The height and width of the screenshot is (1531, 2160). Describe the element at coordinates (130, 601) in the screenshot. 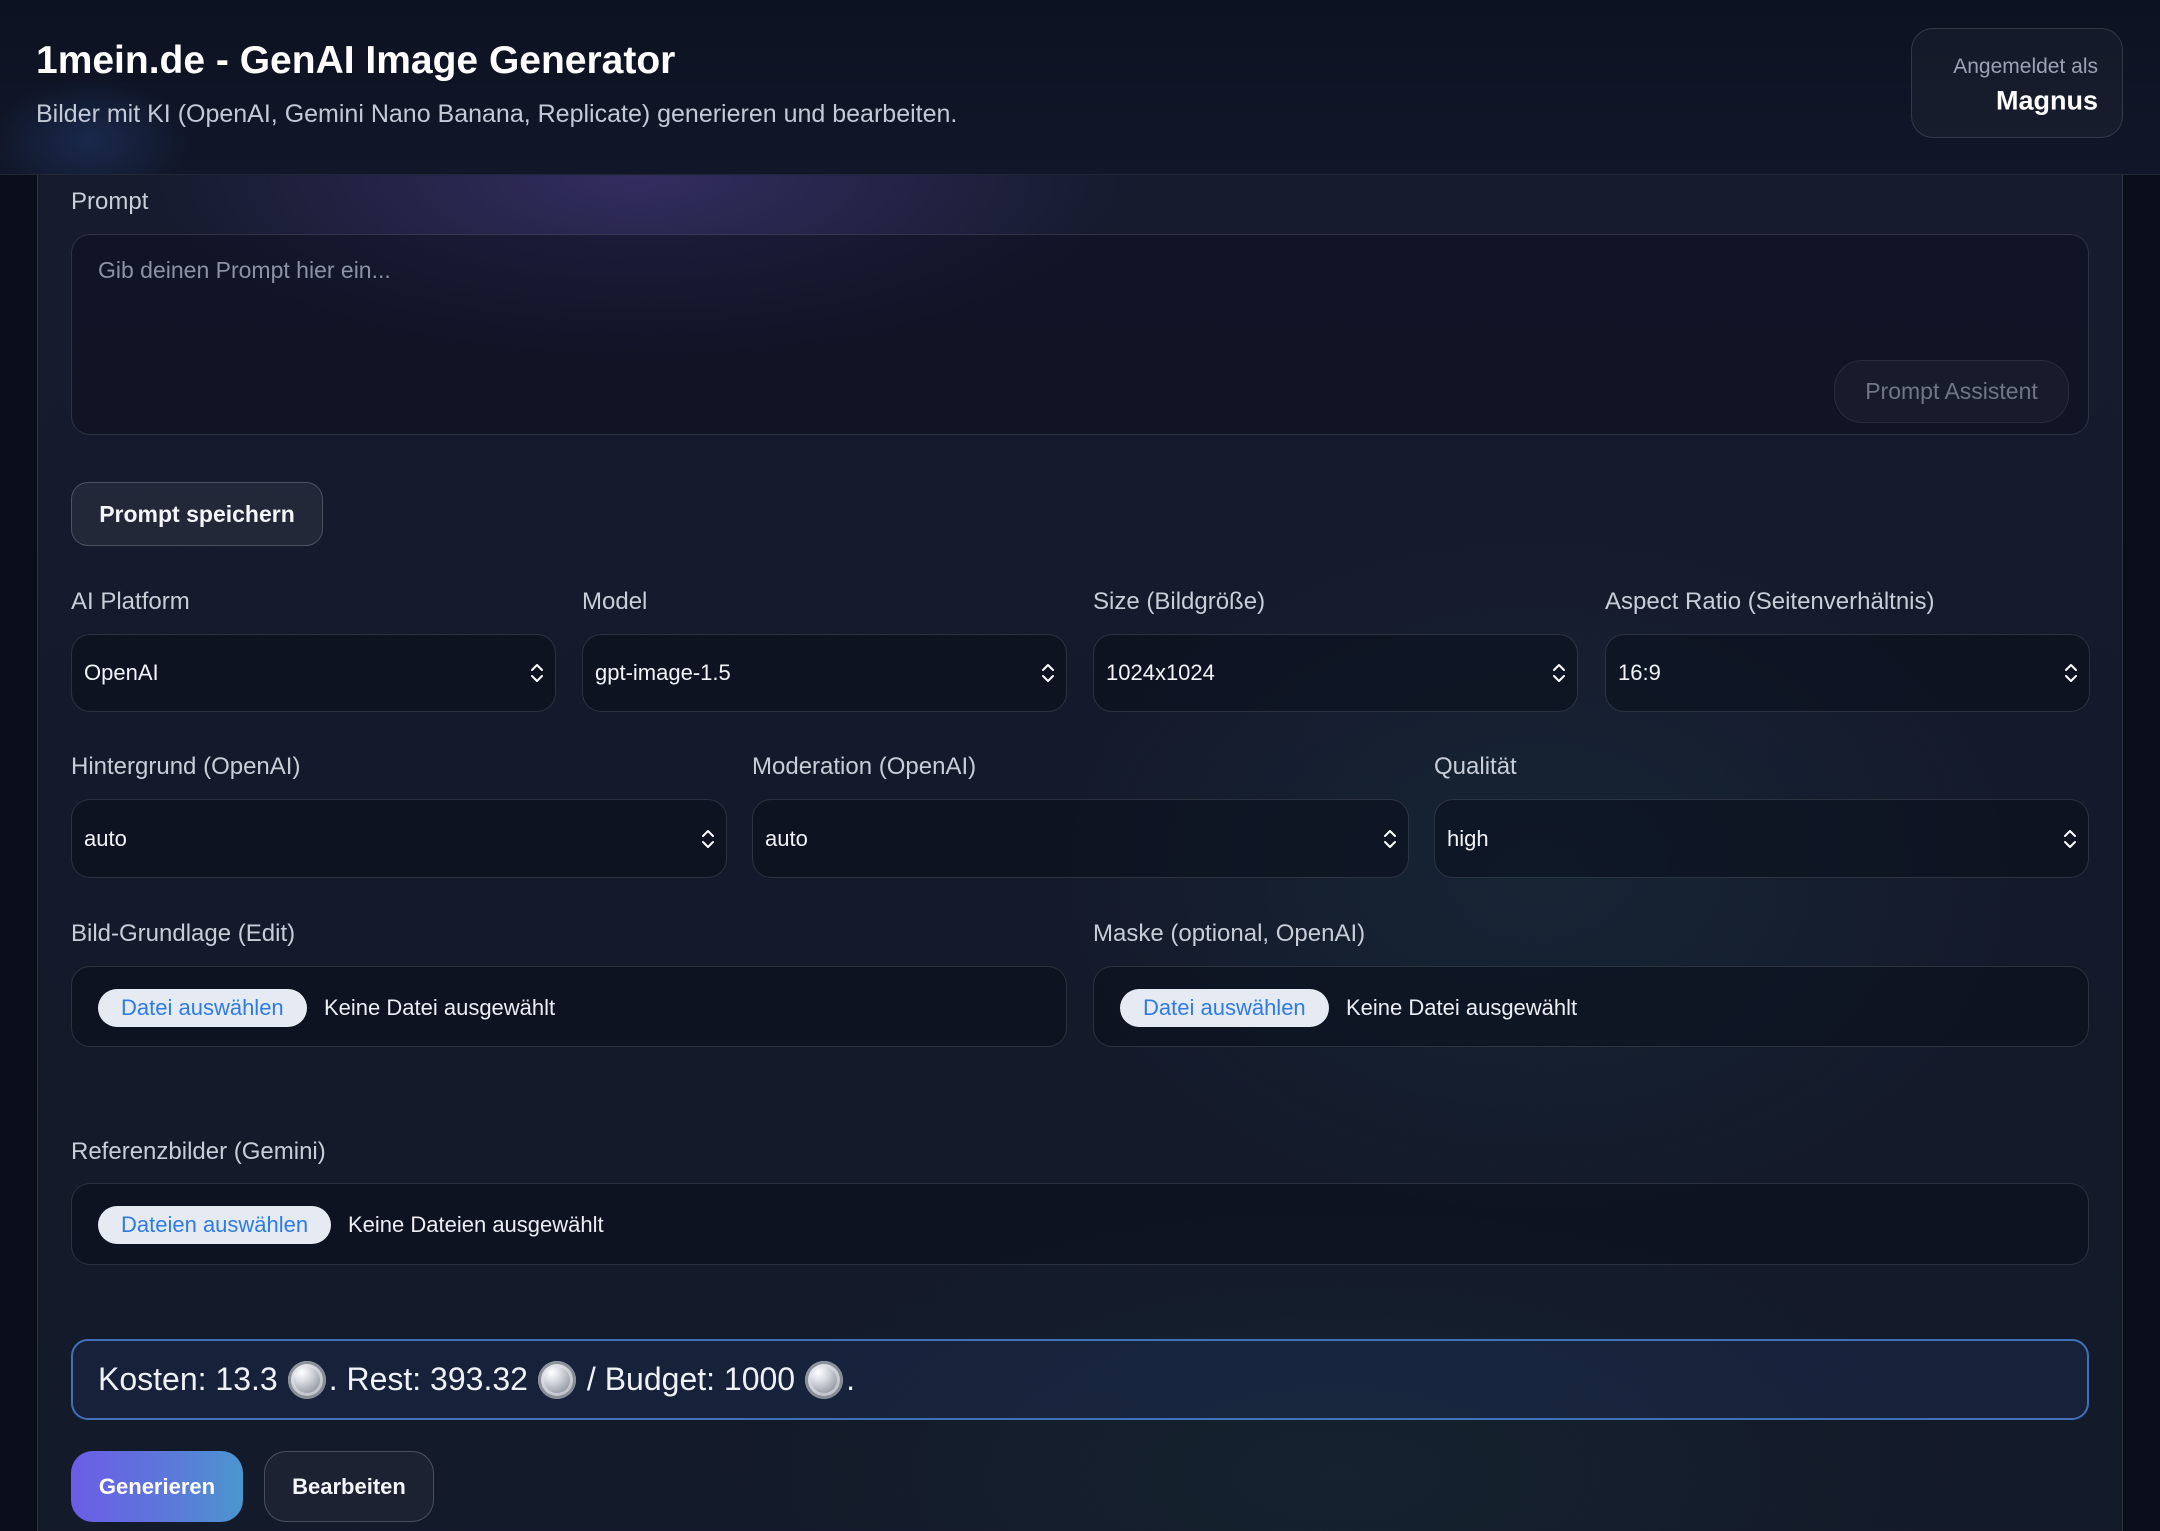

I see `platform-label: AI Platform` at that location.